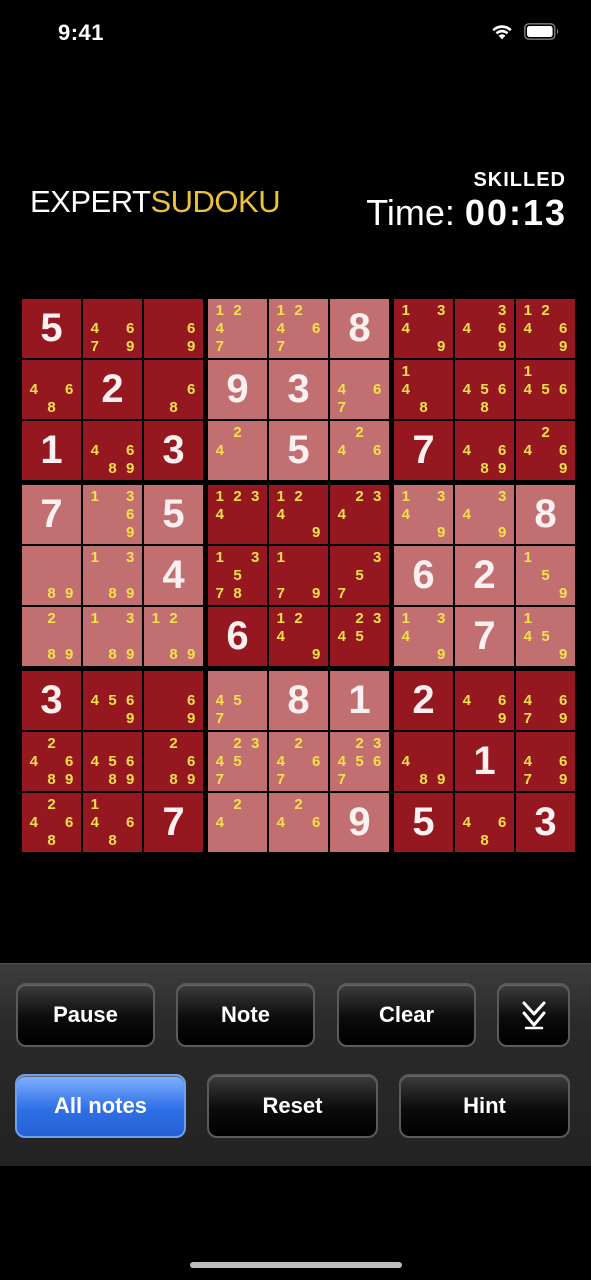 This screenshot has height=1280, width=591. I want to click on board-cell: 4 69, so click(484, 700).